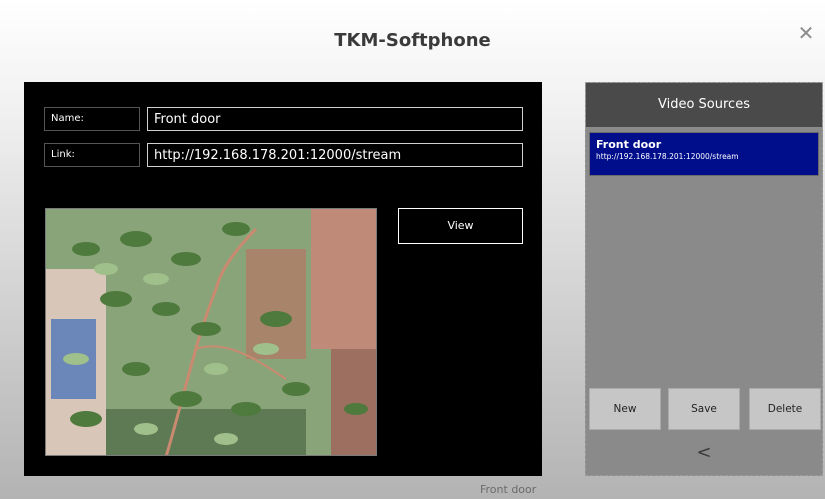 Image resolution: width=825 pixels, height=499 pixels. I want to click on name-input, so click(335, 119).